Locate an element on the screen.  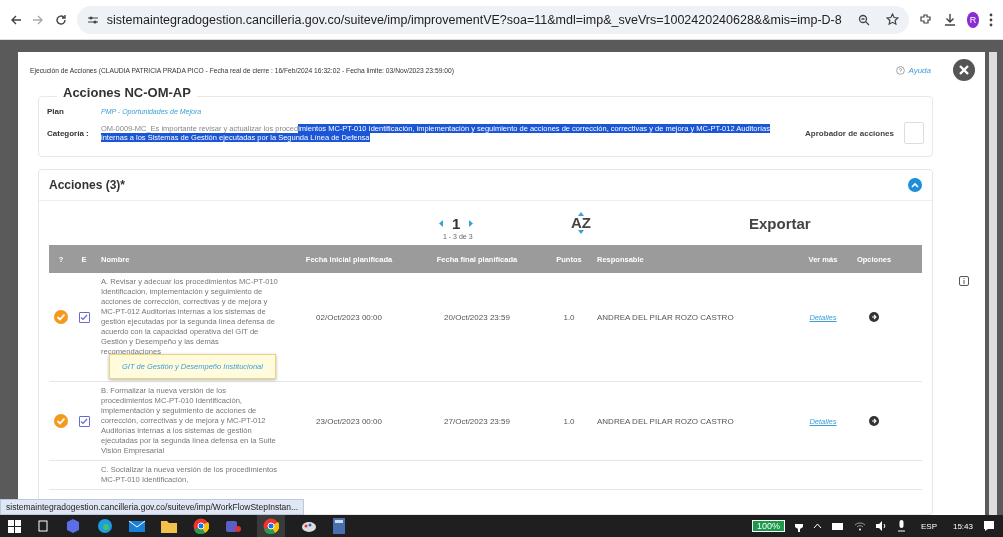
section-title: Acciones NC-OM-AP is located at coordinates (127, 92).